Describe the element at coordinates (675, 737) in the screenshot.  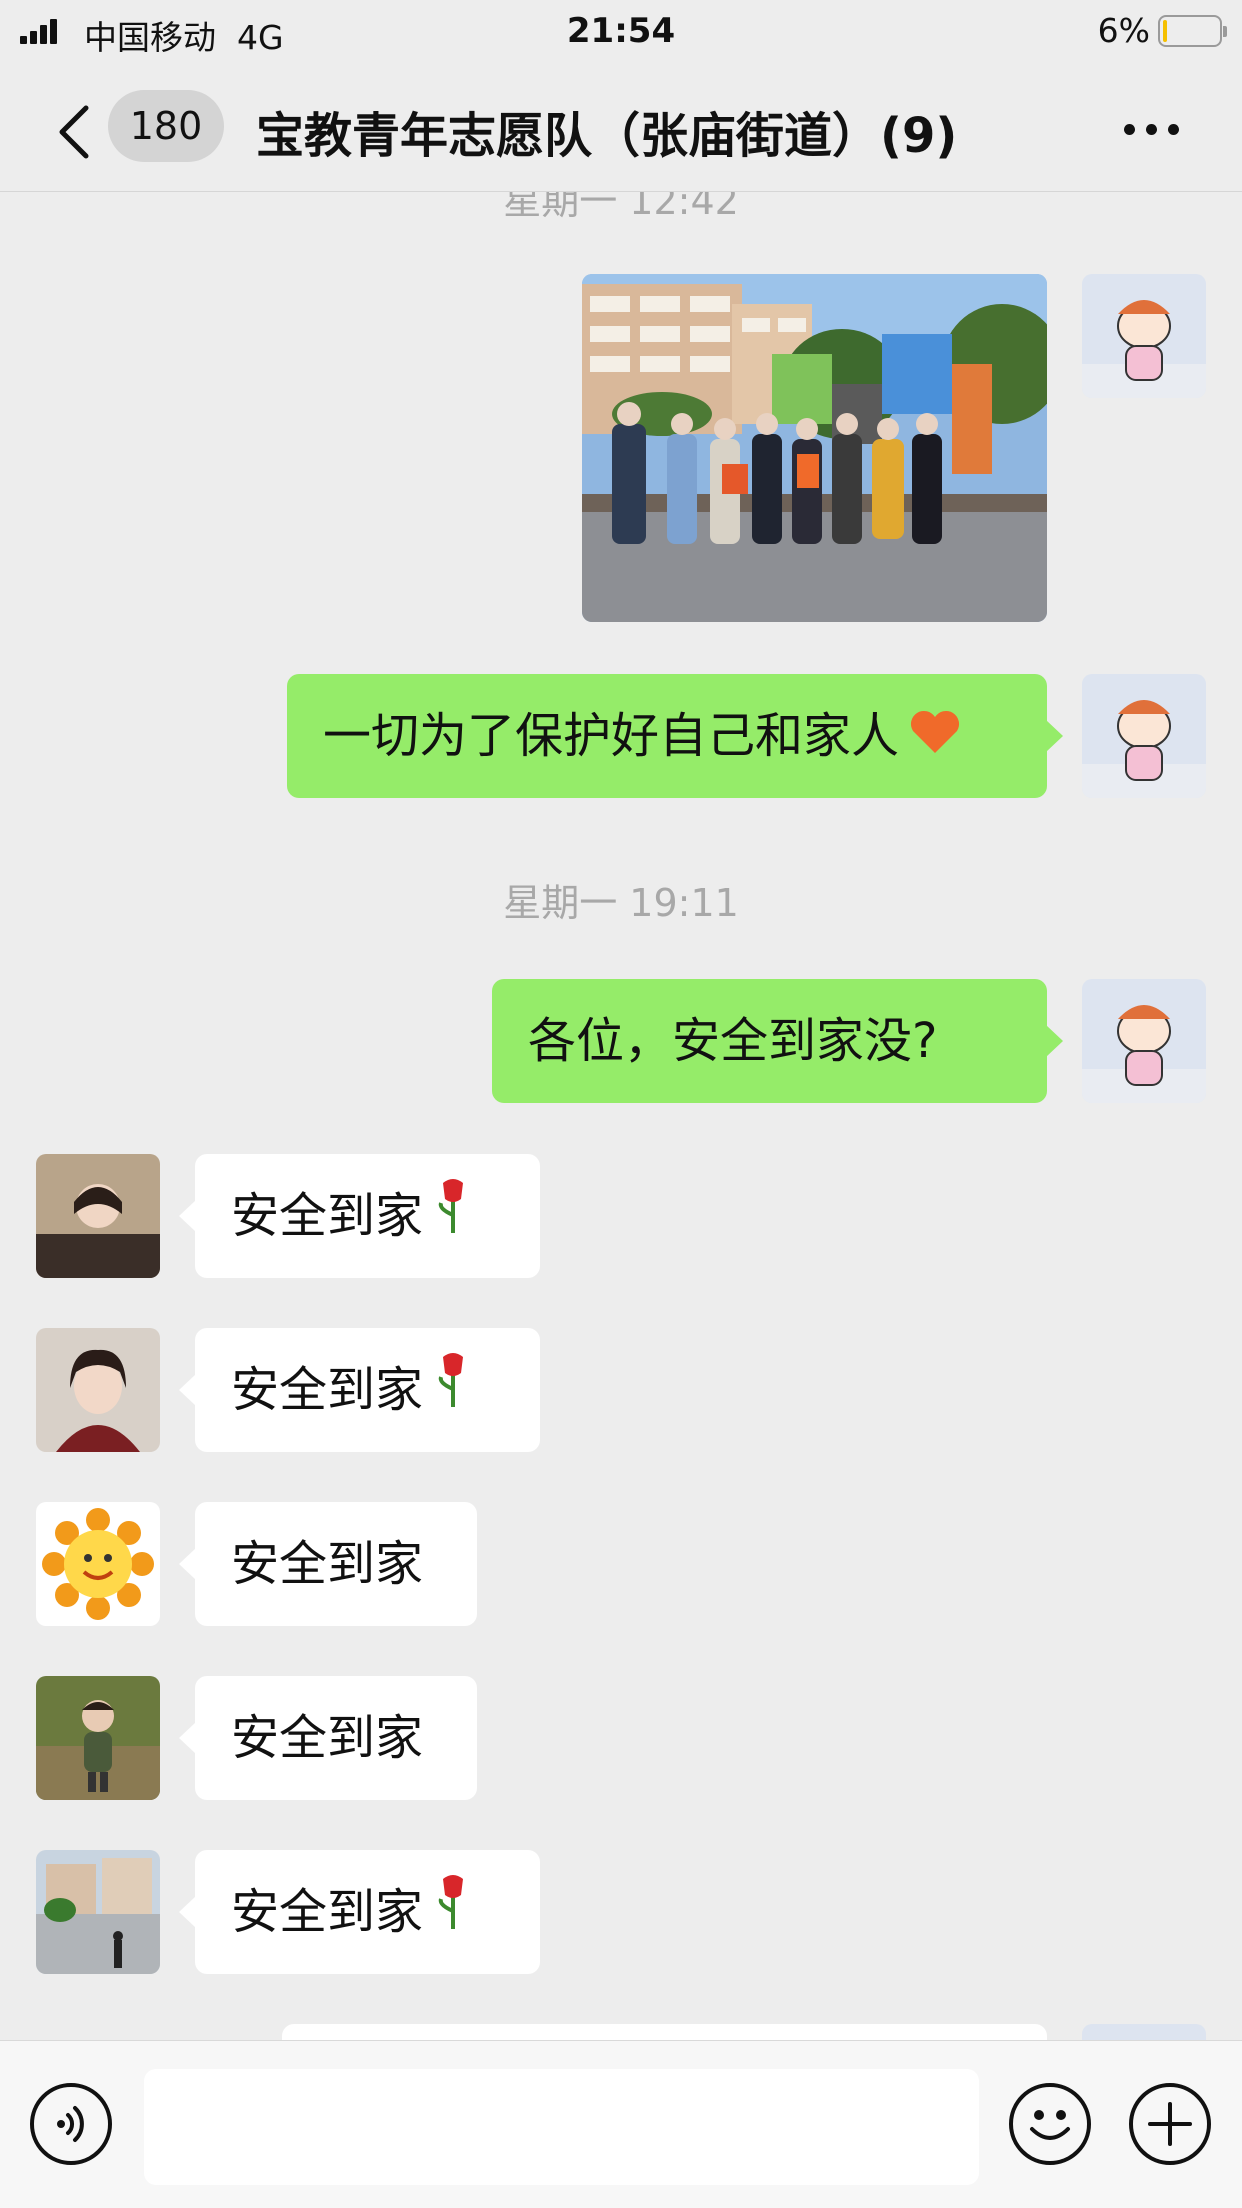
I see `message-bubble-outgoing: 一切为了保护好自己和家人` at that location.